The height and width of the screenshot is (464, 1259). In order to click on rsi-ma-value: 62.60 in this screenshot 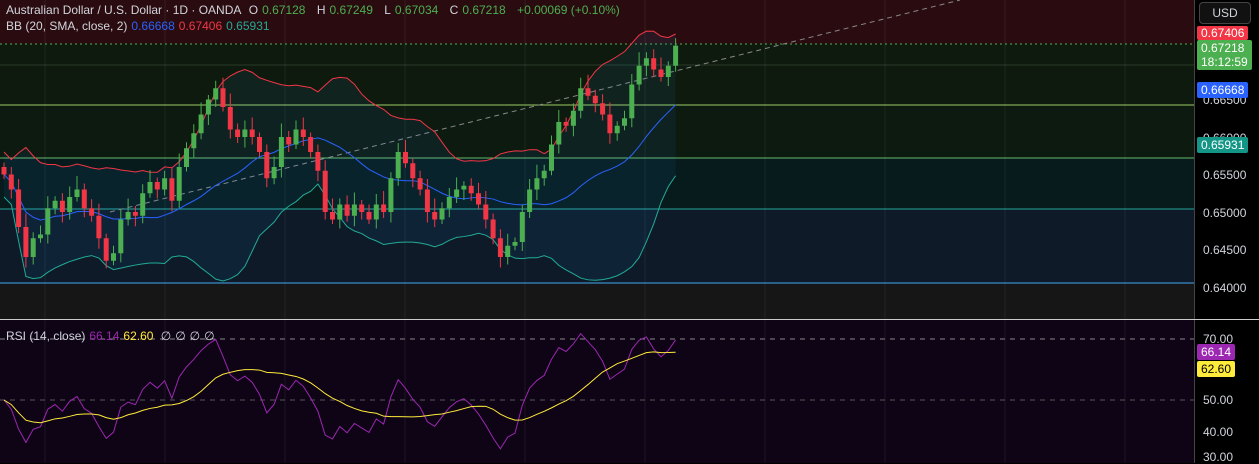, I will do `click(138, 336)`.